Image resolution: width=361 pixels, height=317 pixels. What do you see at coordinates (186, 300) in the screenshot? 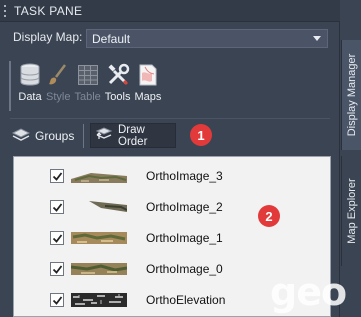
I see `layer-label: OrthoElevation` at bounding box center [186, 300].